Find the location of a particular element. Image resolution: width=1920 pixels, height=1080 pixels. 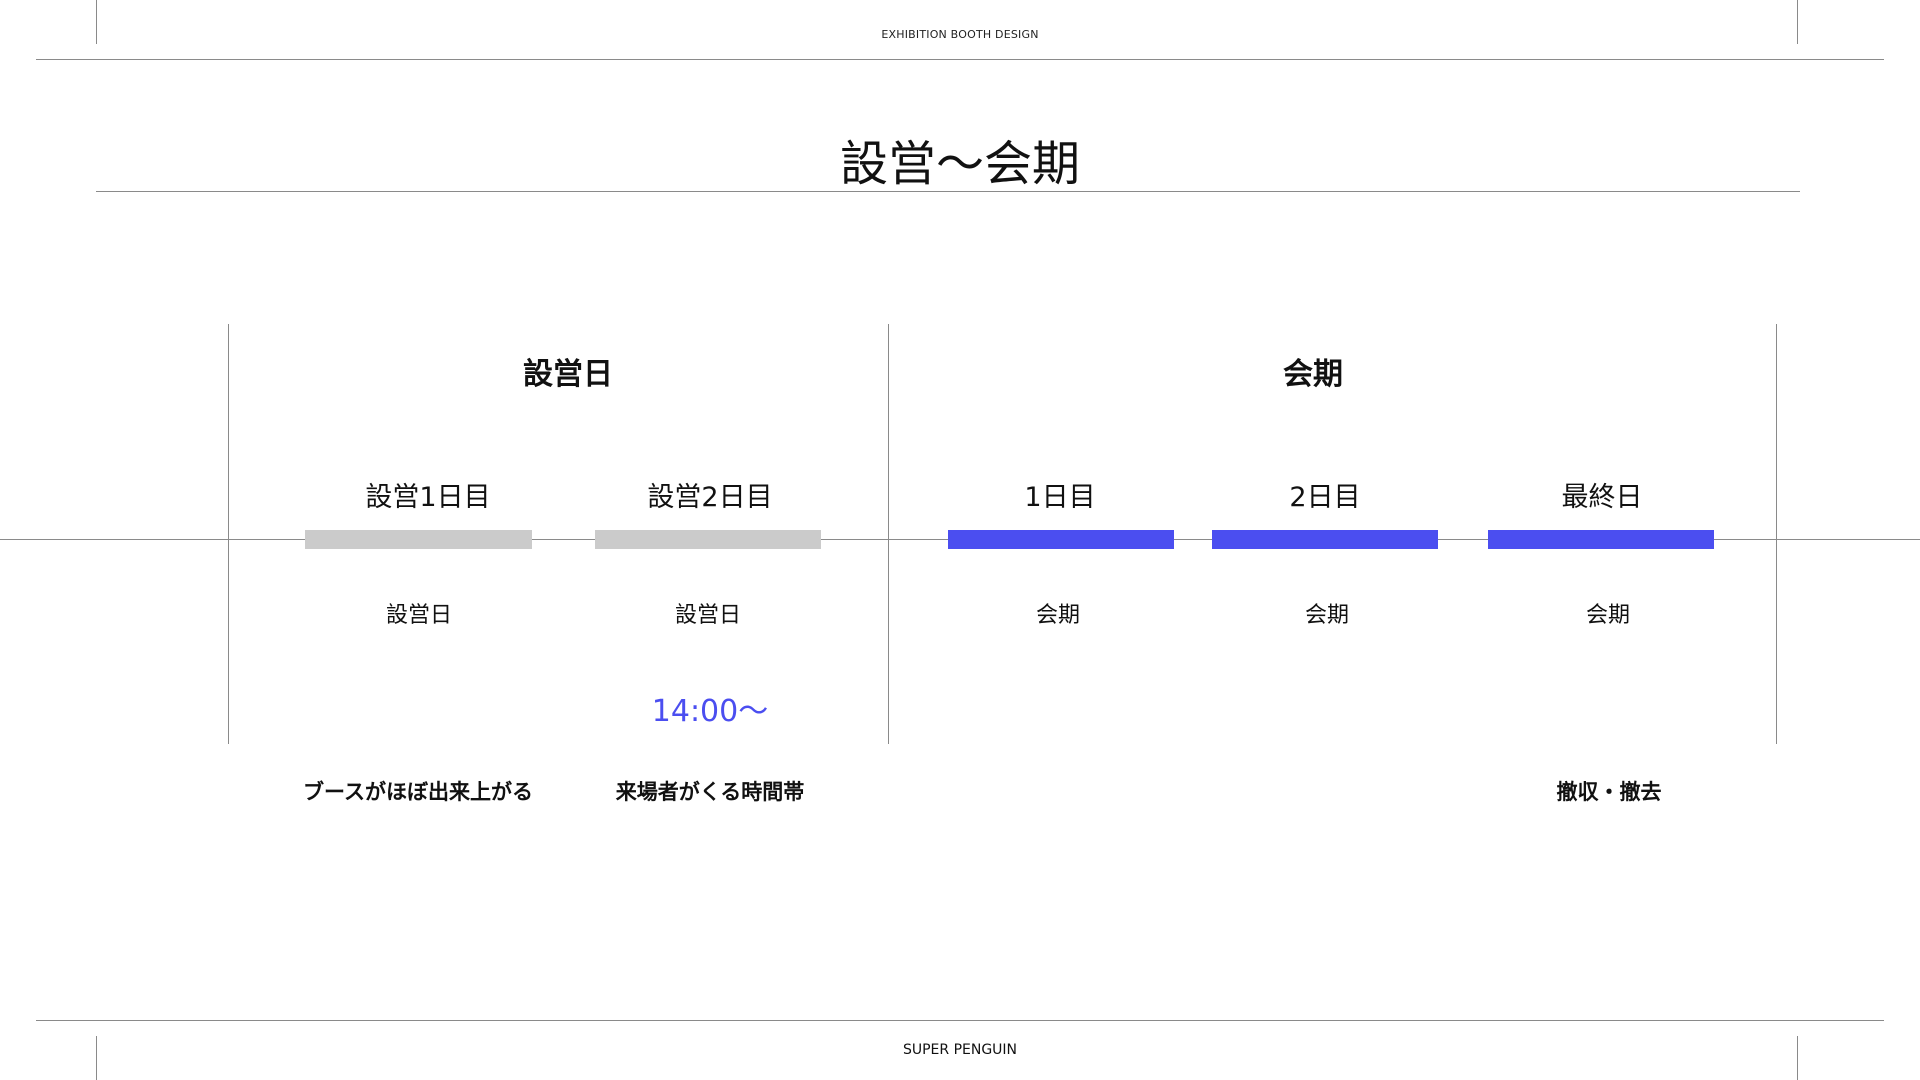

note-final: 撤収・撤去 is located at coordinates (1609, 792).